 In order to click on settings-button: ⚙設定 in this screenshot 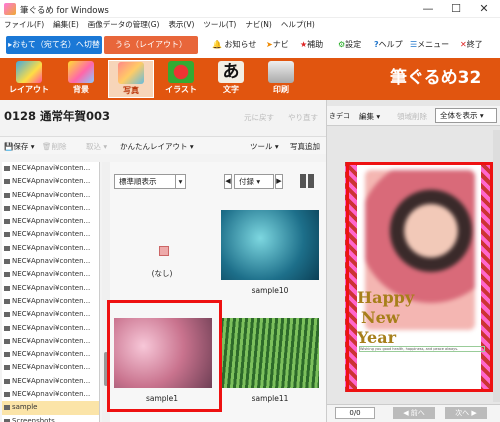, I will do `click(349, 45)`.